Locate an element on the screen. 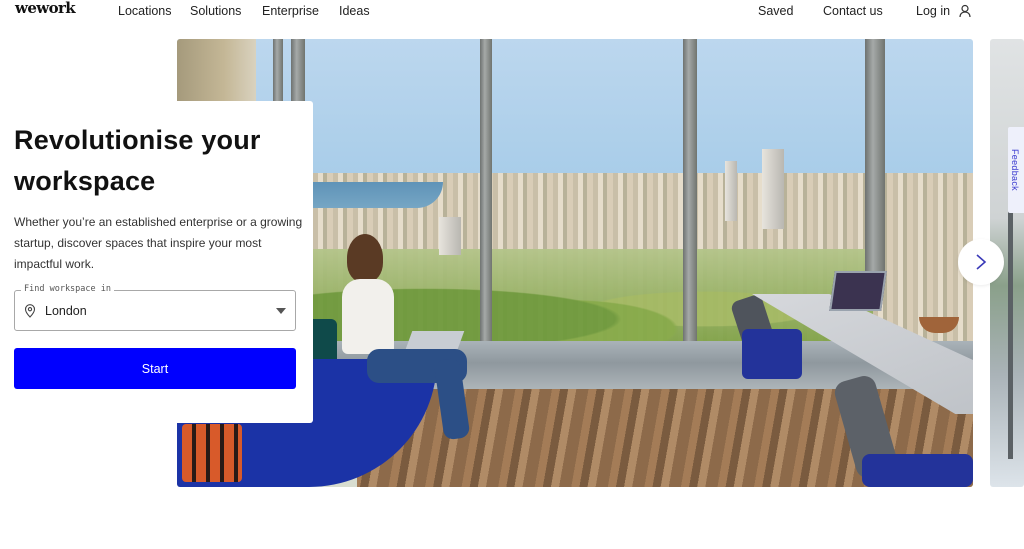 This screenshot has height=549, width=1024. person-hair is located at coordinates (365, 258).